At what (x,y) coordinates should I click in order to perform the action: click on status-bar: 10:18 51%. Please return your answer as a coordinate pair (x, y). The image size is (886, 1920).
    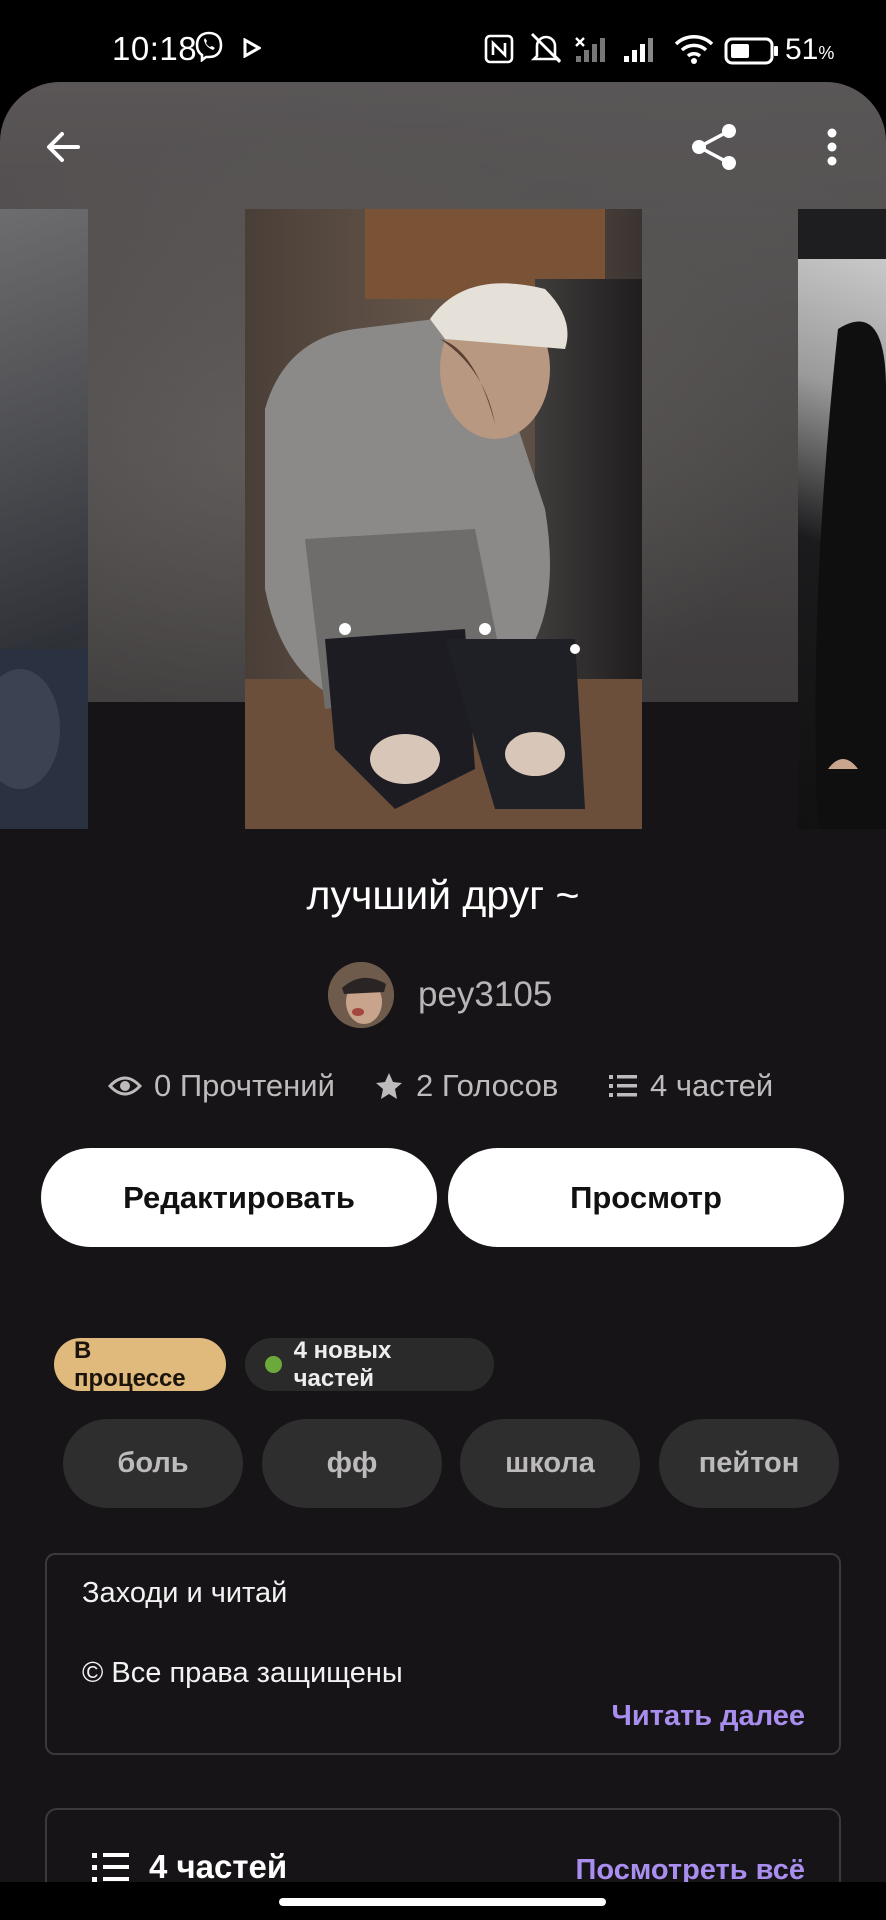
    Looking at the image, I should click on (443, 41).